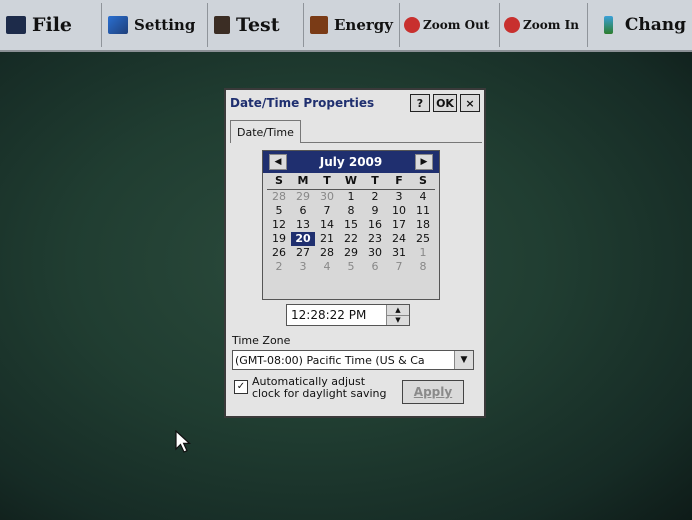 This screenshot has width=692, height=520. What do you see at coordinates (412, 25) in the screenshot?
I see `zoom-out-icon` at bounding box center [412, 25].